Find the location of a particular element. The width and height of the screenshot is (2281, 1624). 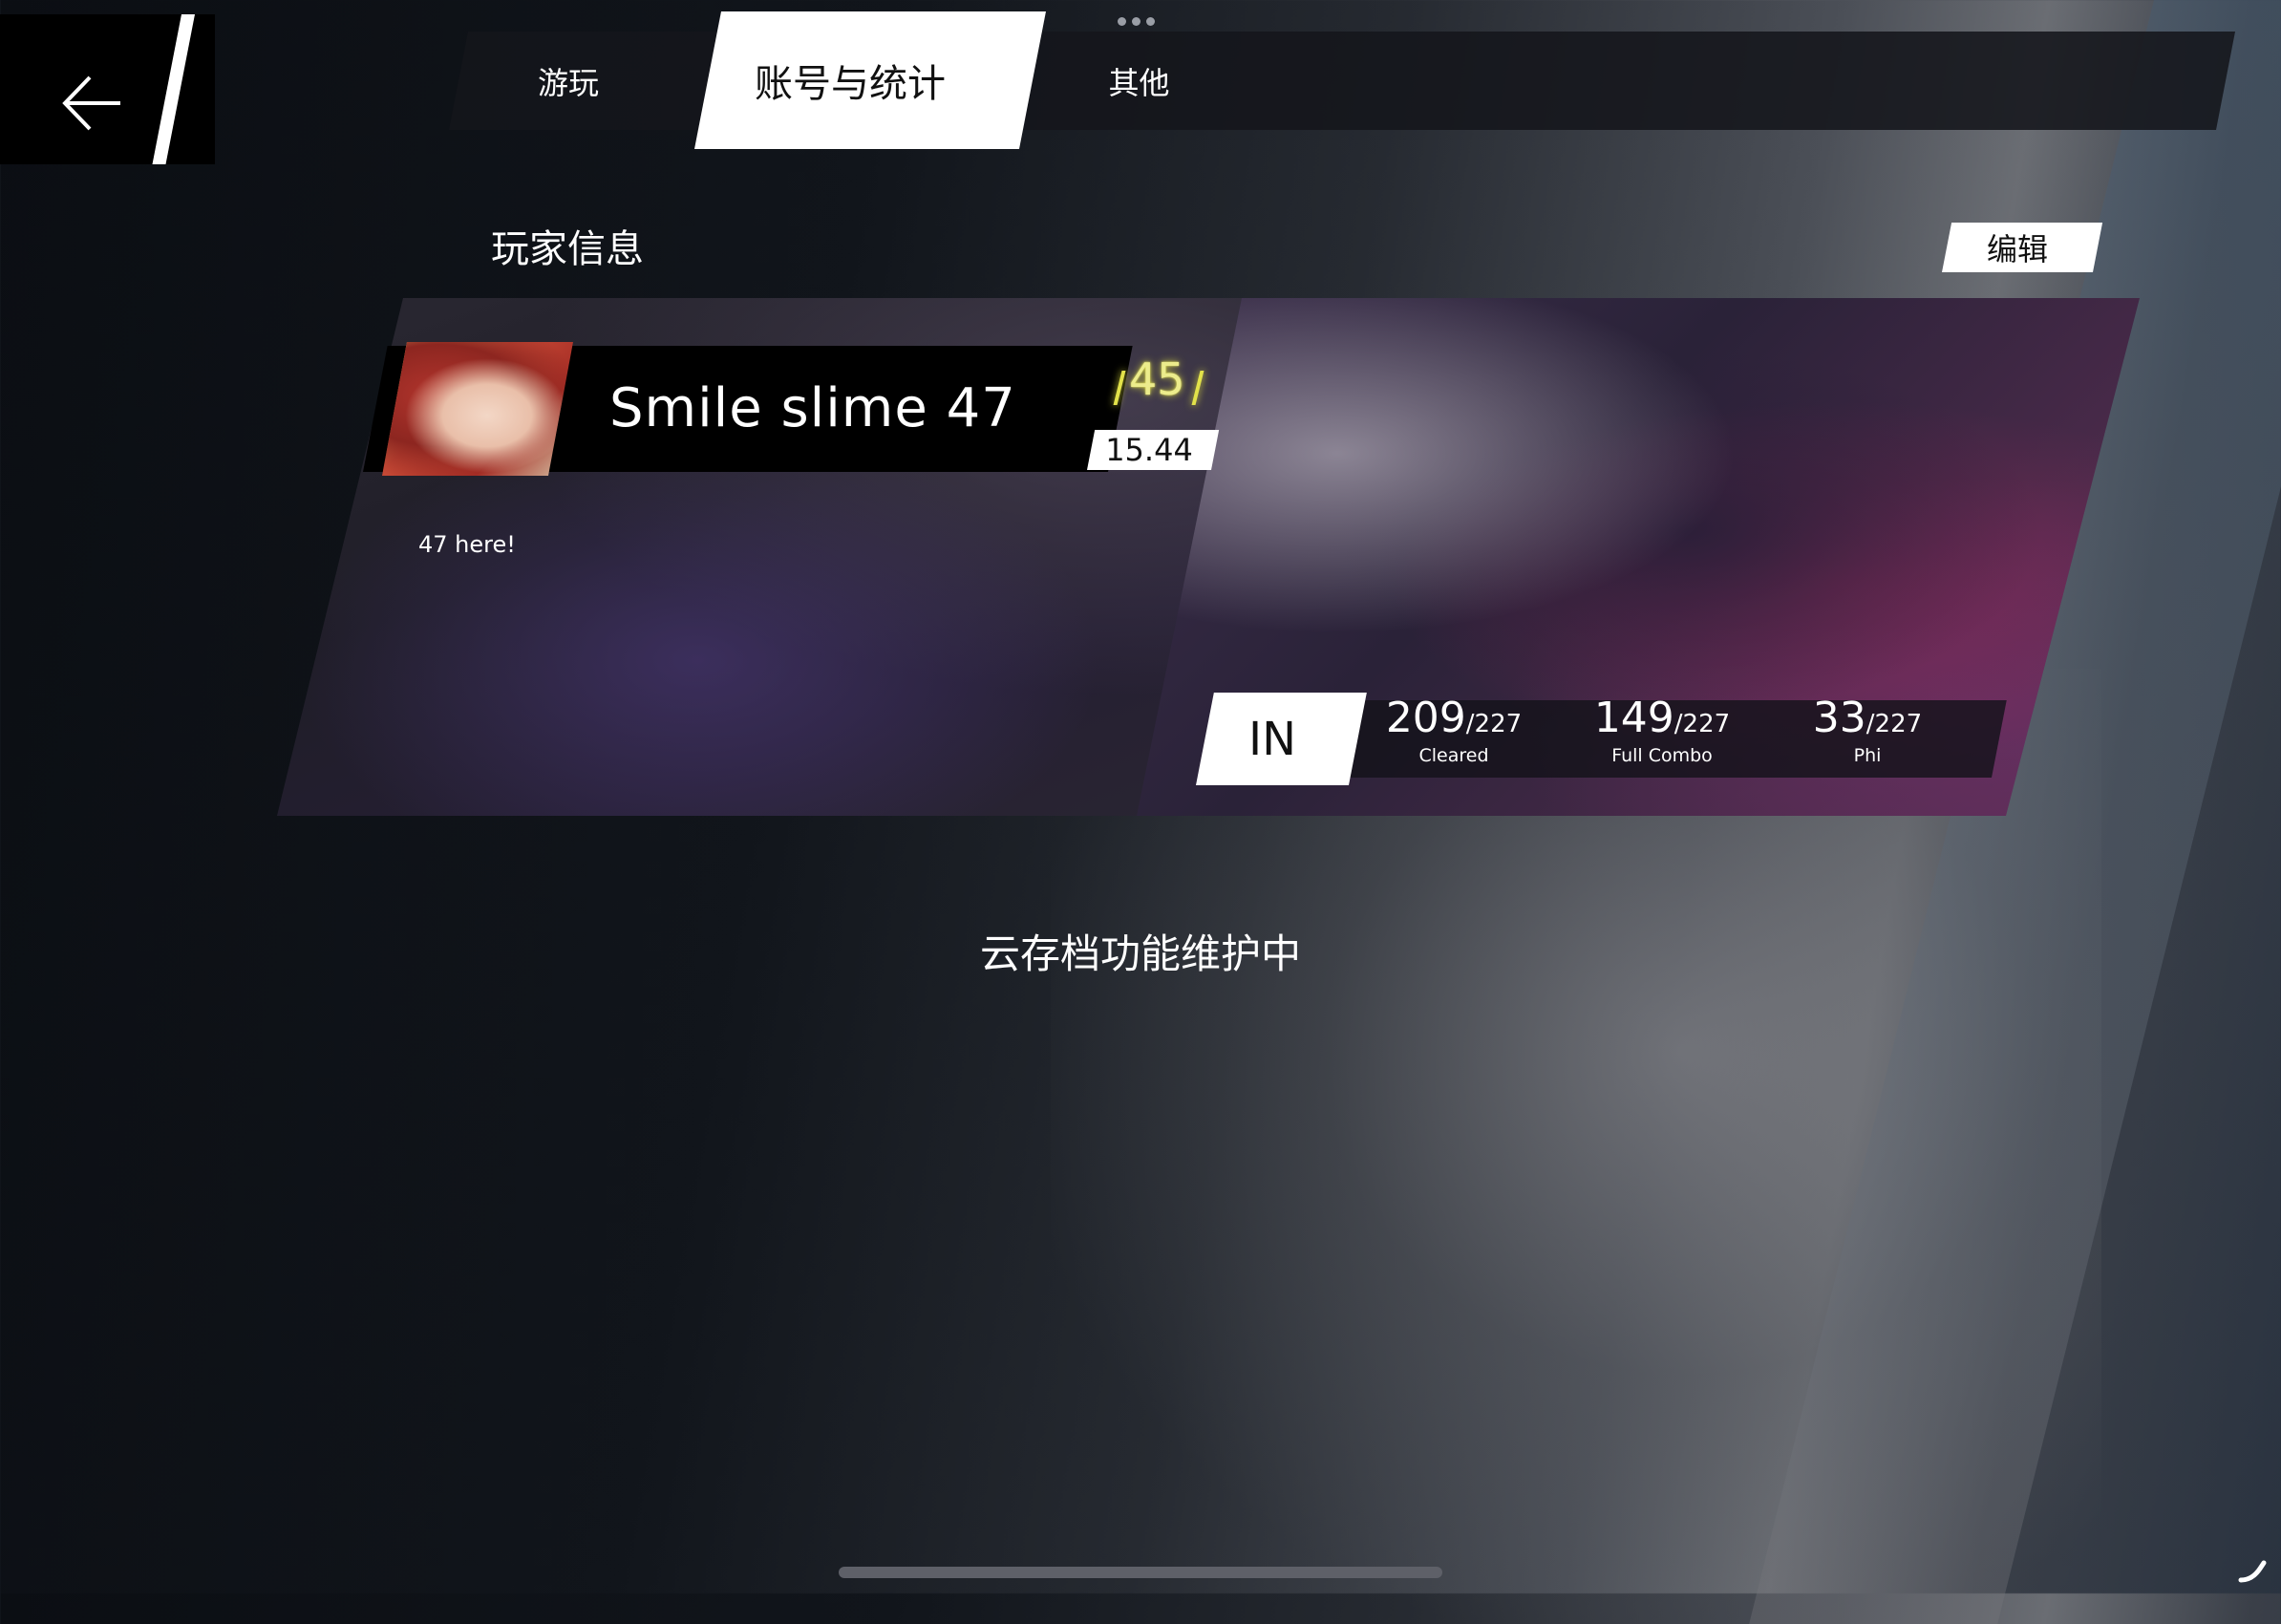

stat-cleared-label: Cleared is located at coordinates (1453, 756).